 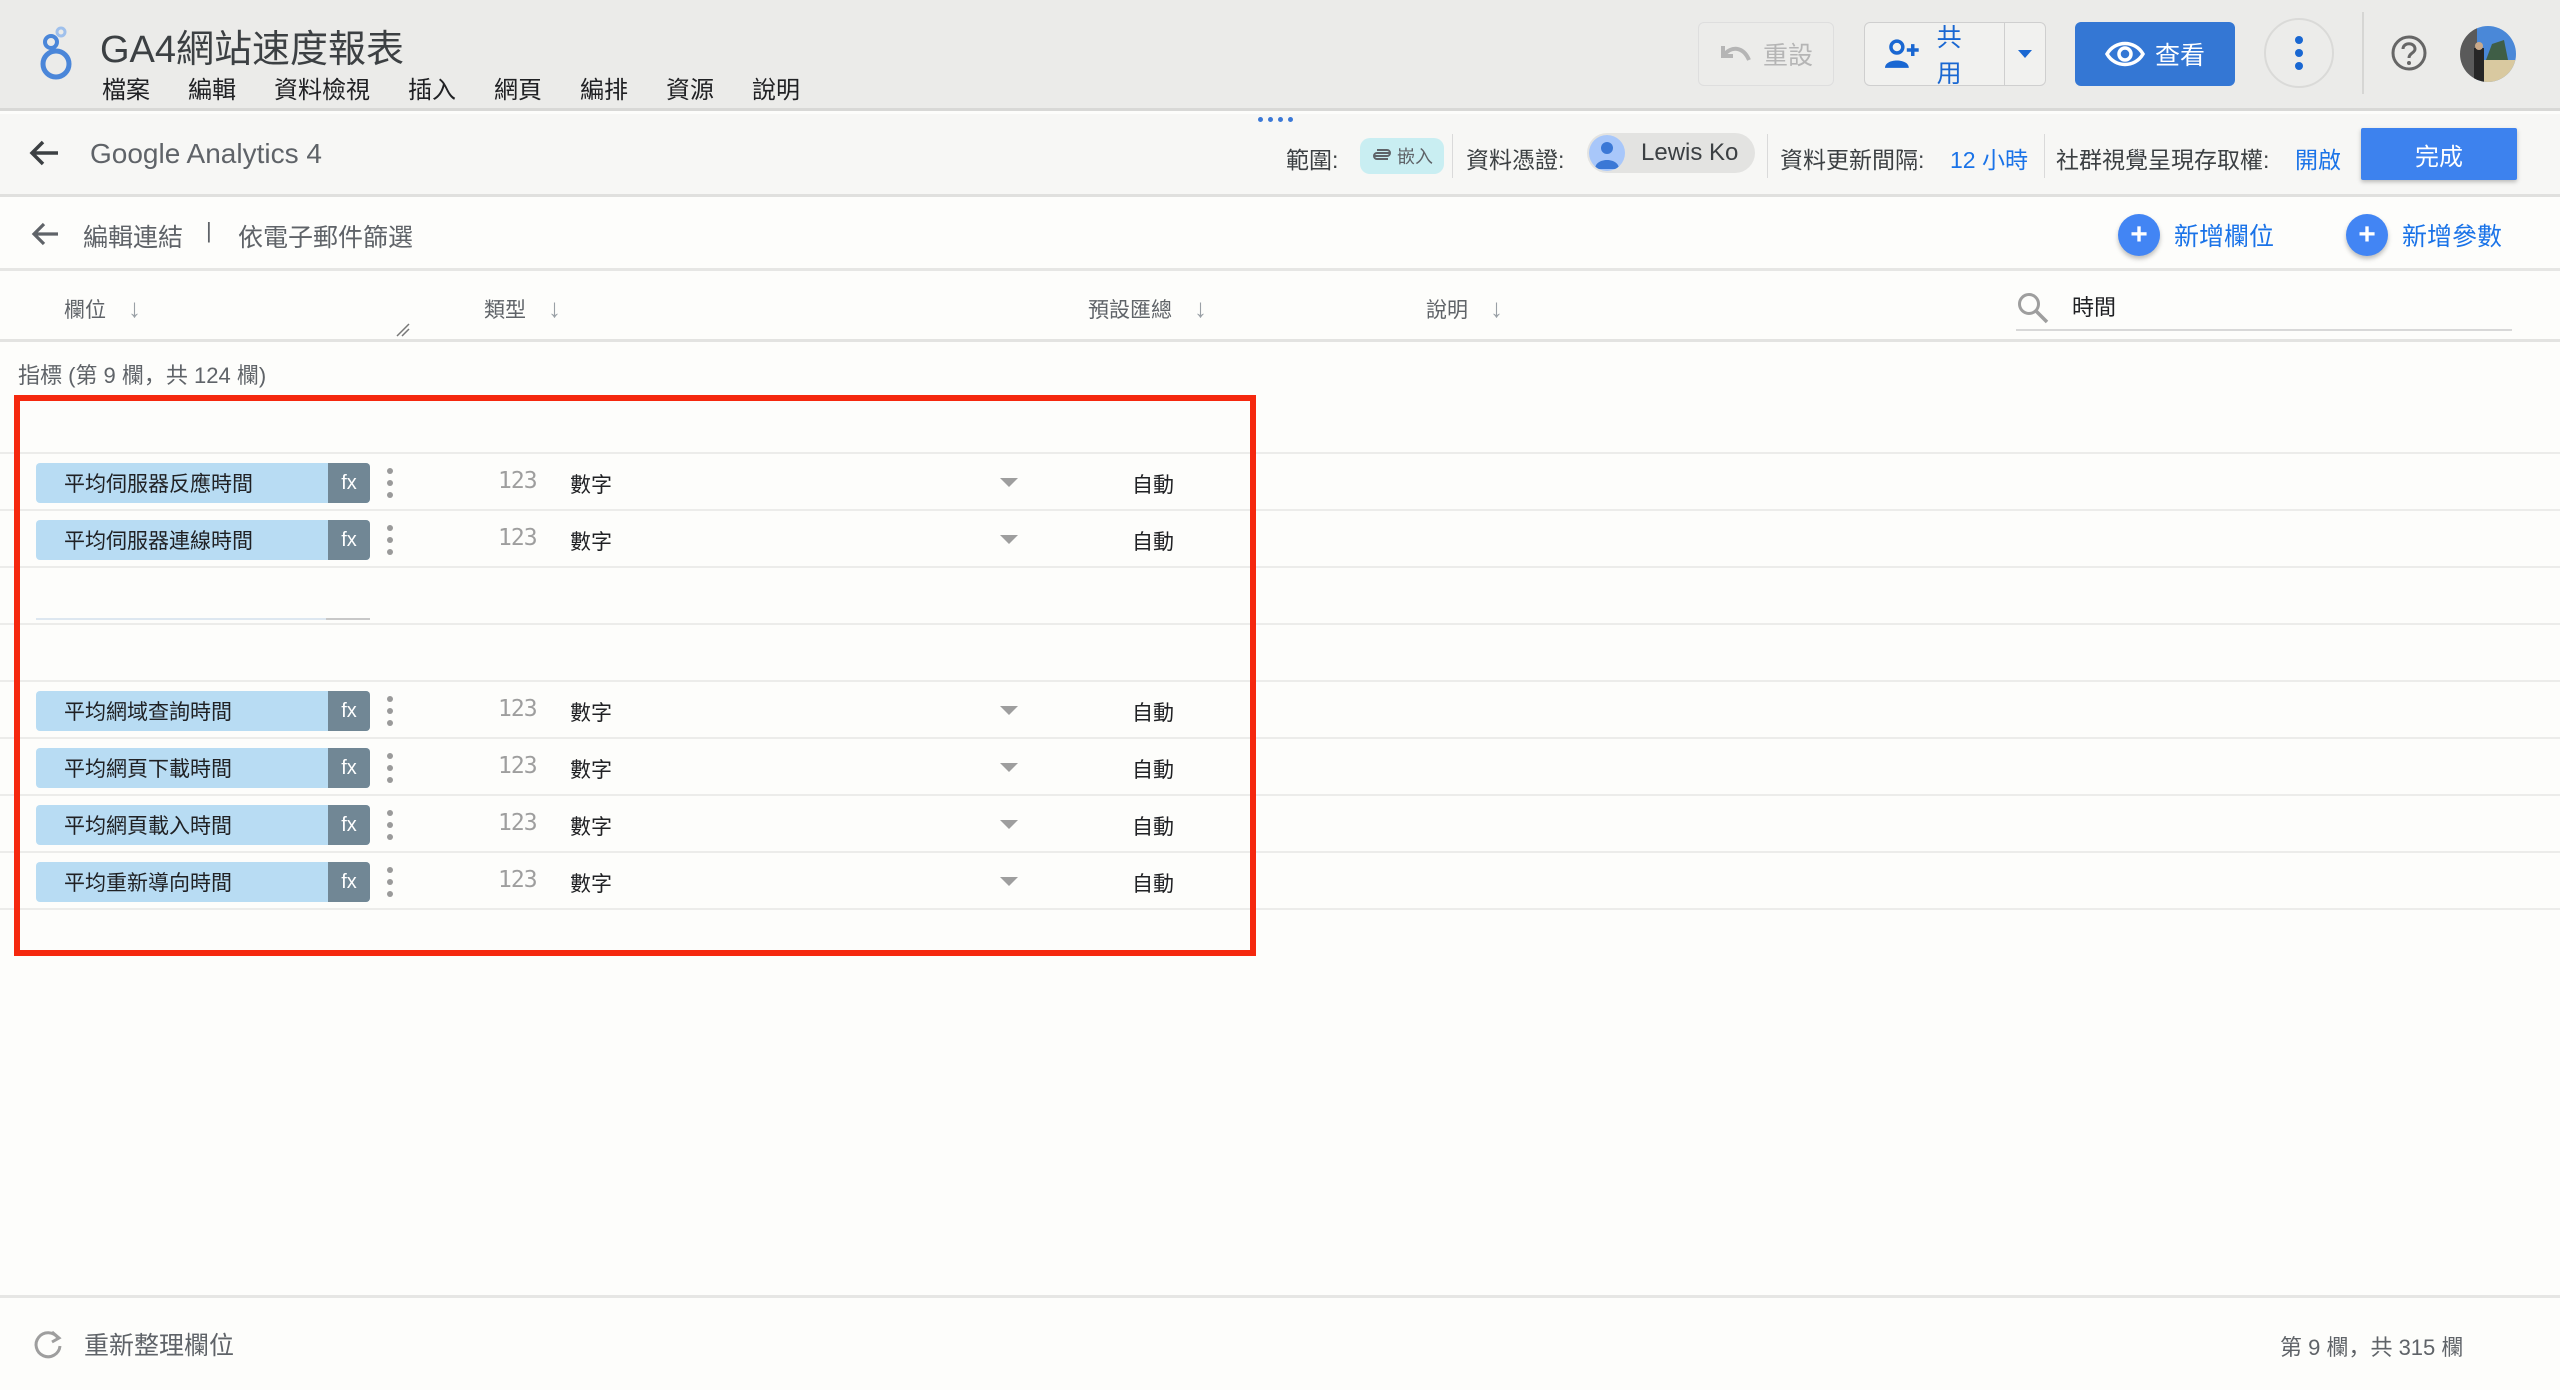 What do you see at coordinates (1690, 152) in the screenshot?
I see `credentials-user: Lewis Ko` at bounding box center [1690, 152].